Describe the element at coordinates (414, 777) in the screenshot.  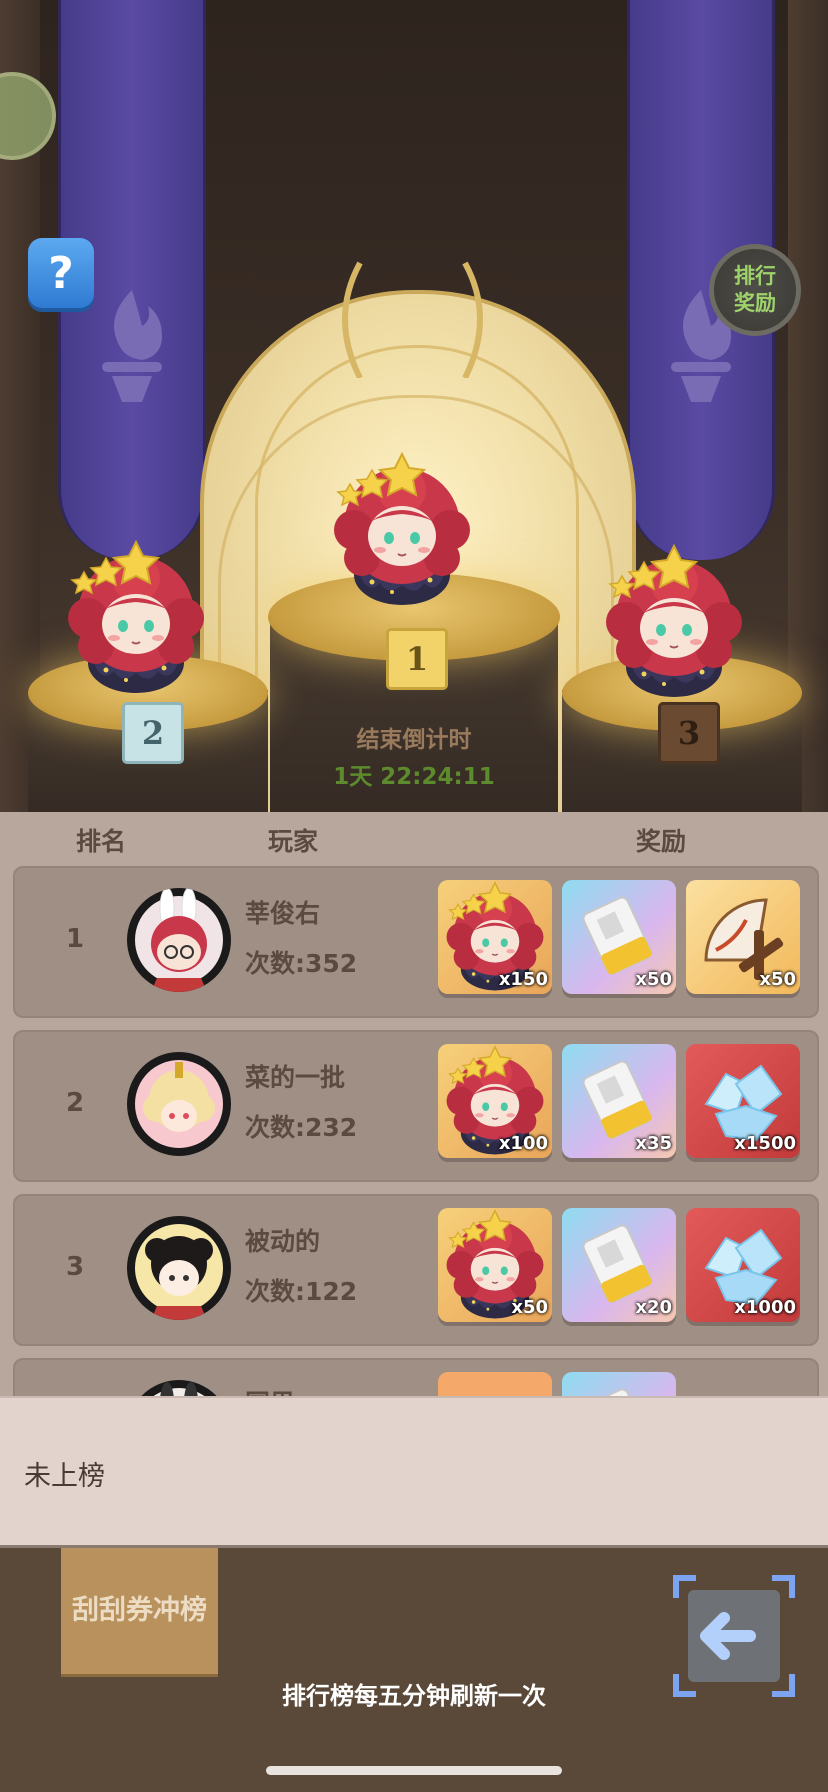
I see `countdown-timer: 1天 22:24:11` at that location.